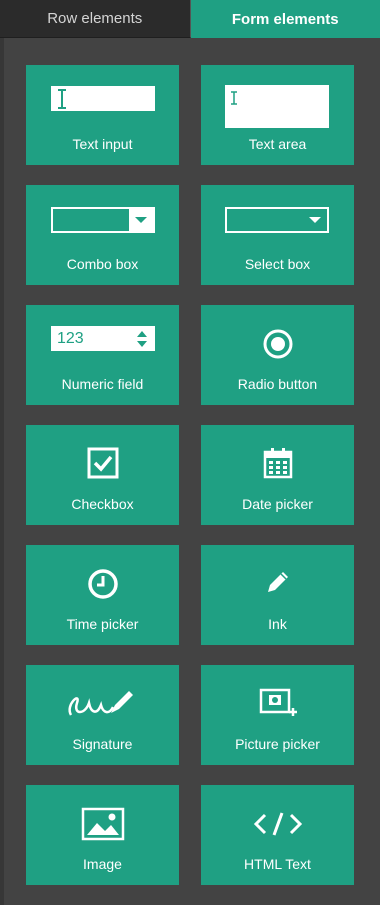 This screenshot has width=380, height=905. What do you see at coordinates (277, 106) in the screenshot?
I see `text-area-icon` at bounding box center [277, 106].